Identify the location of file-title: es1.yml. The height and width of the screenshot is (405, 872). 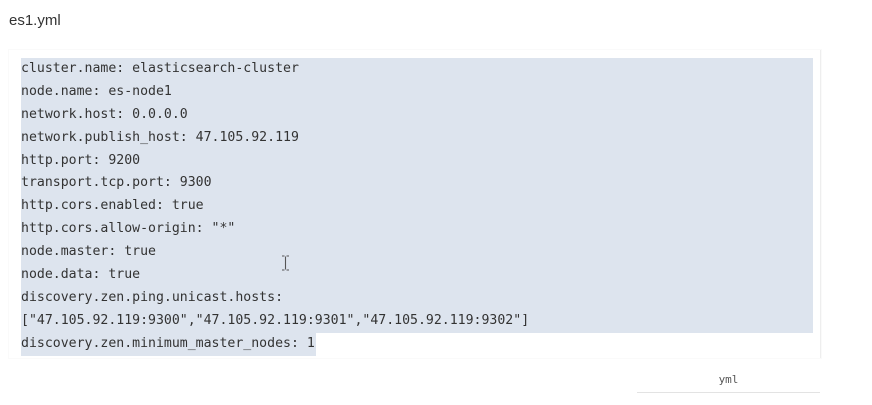
(35, 20).